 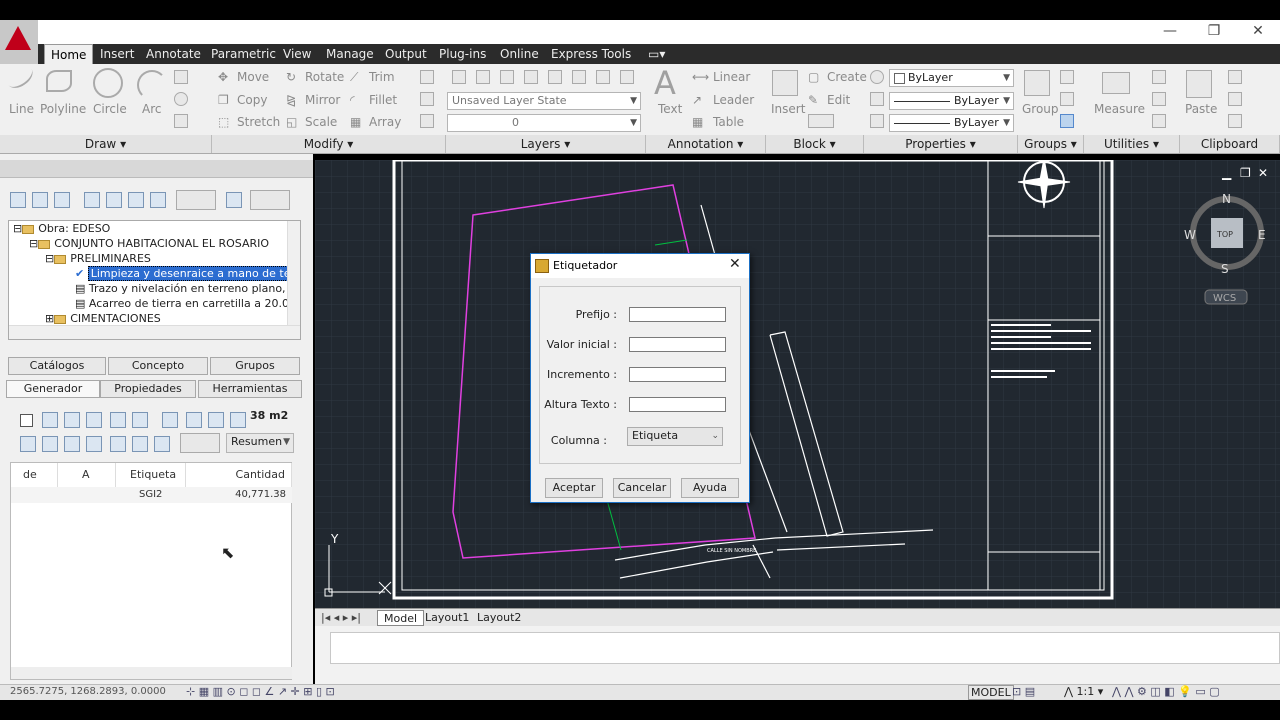 I want to click on clear-rows-icon, so click(x=94, y=444).